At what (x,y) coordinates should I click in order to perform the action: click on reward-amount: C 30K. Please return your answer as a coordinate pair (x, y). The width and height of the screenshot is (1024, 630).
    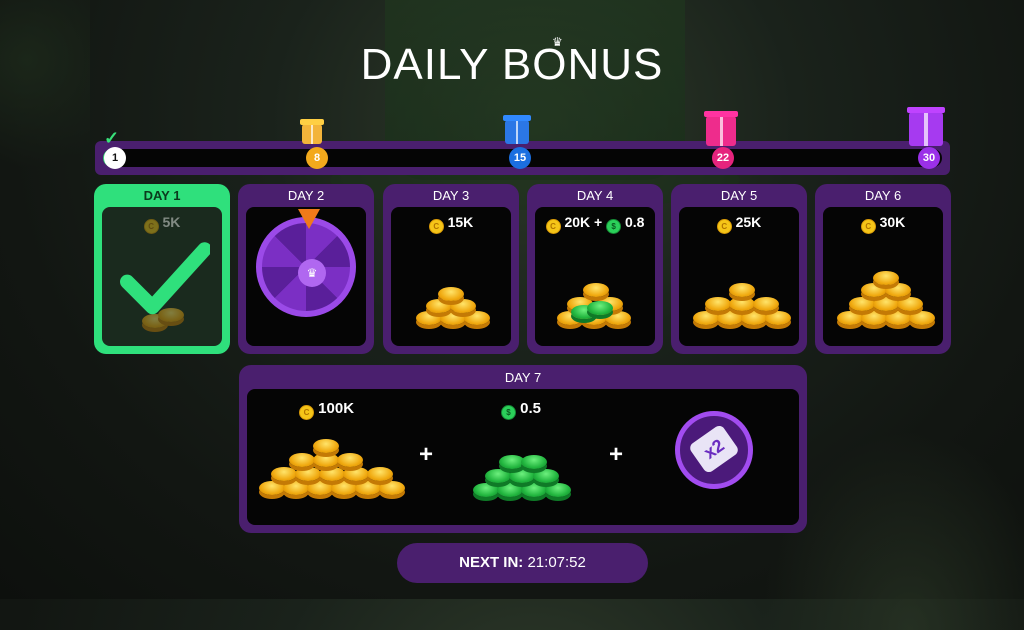
    Looking at the image, I should click on (883, 224).